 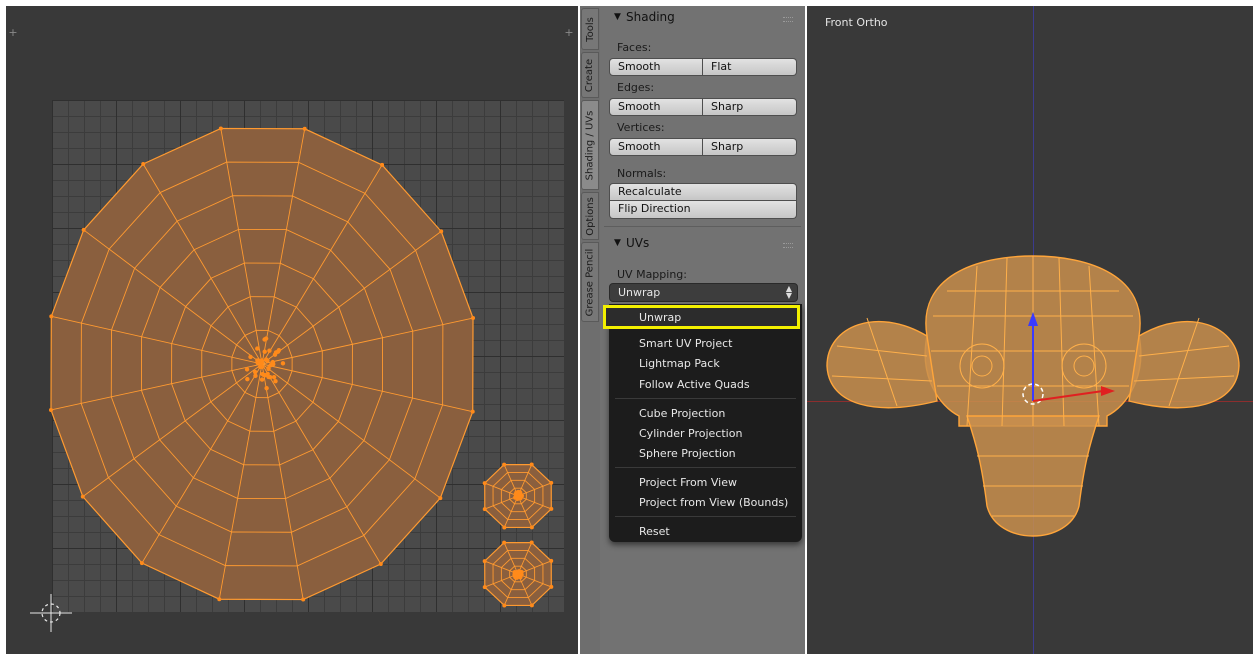 What do you see at coordinates (590, 75) in the screenshot?
I see `tab-create: Create` at bounding box center [590, 75].